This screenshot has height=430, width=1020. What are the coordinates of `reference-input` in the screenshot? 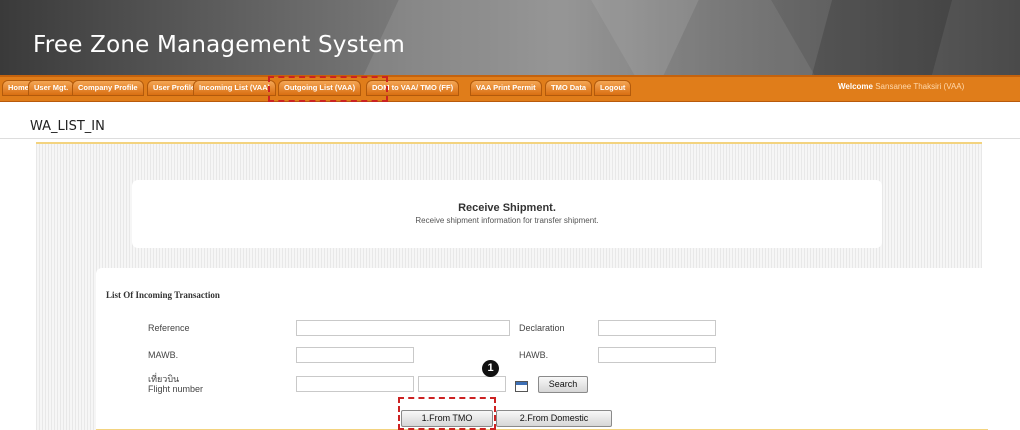 It's located at (403, 328).